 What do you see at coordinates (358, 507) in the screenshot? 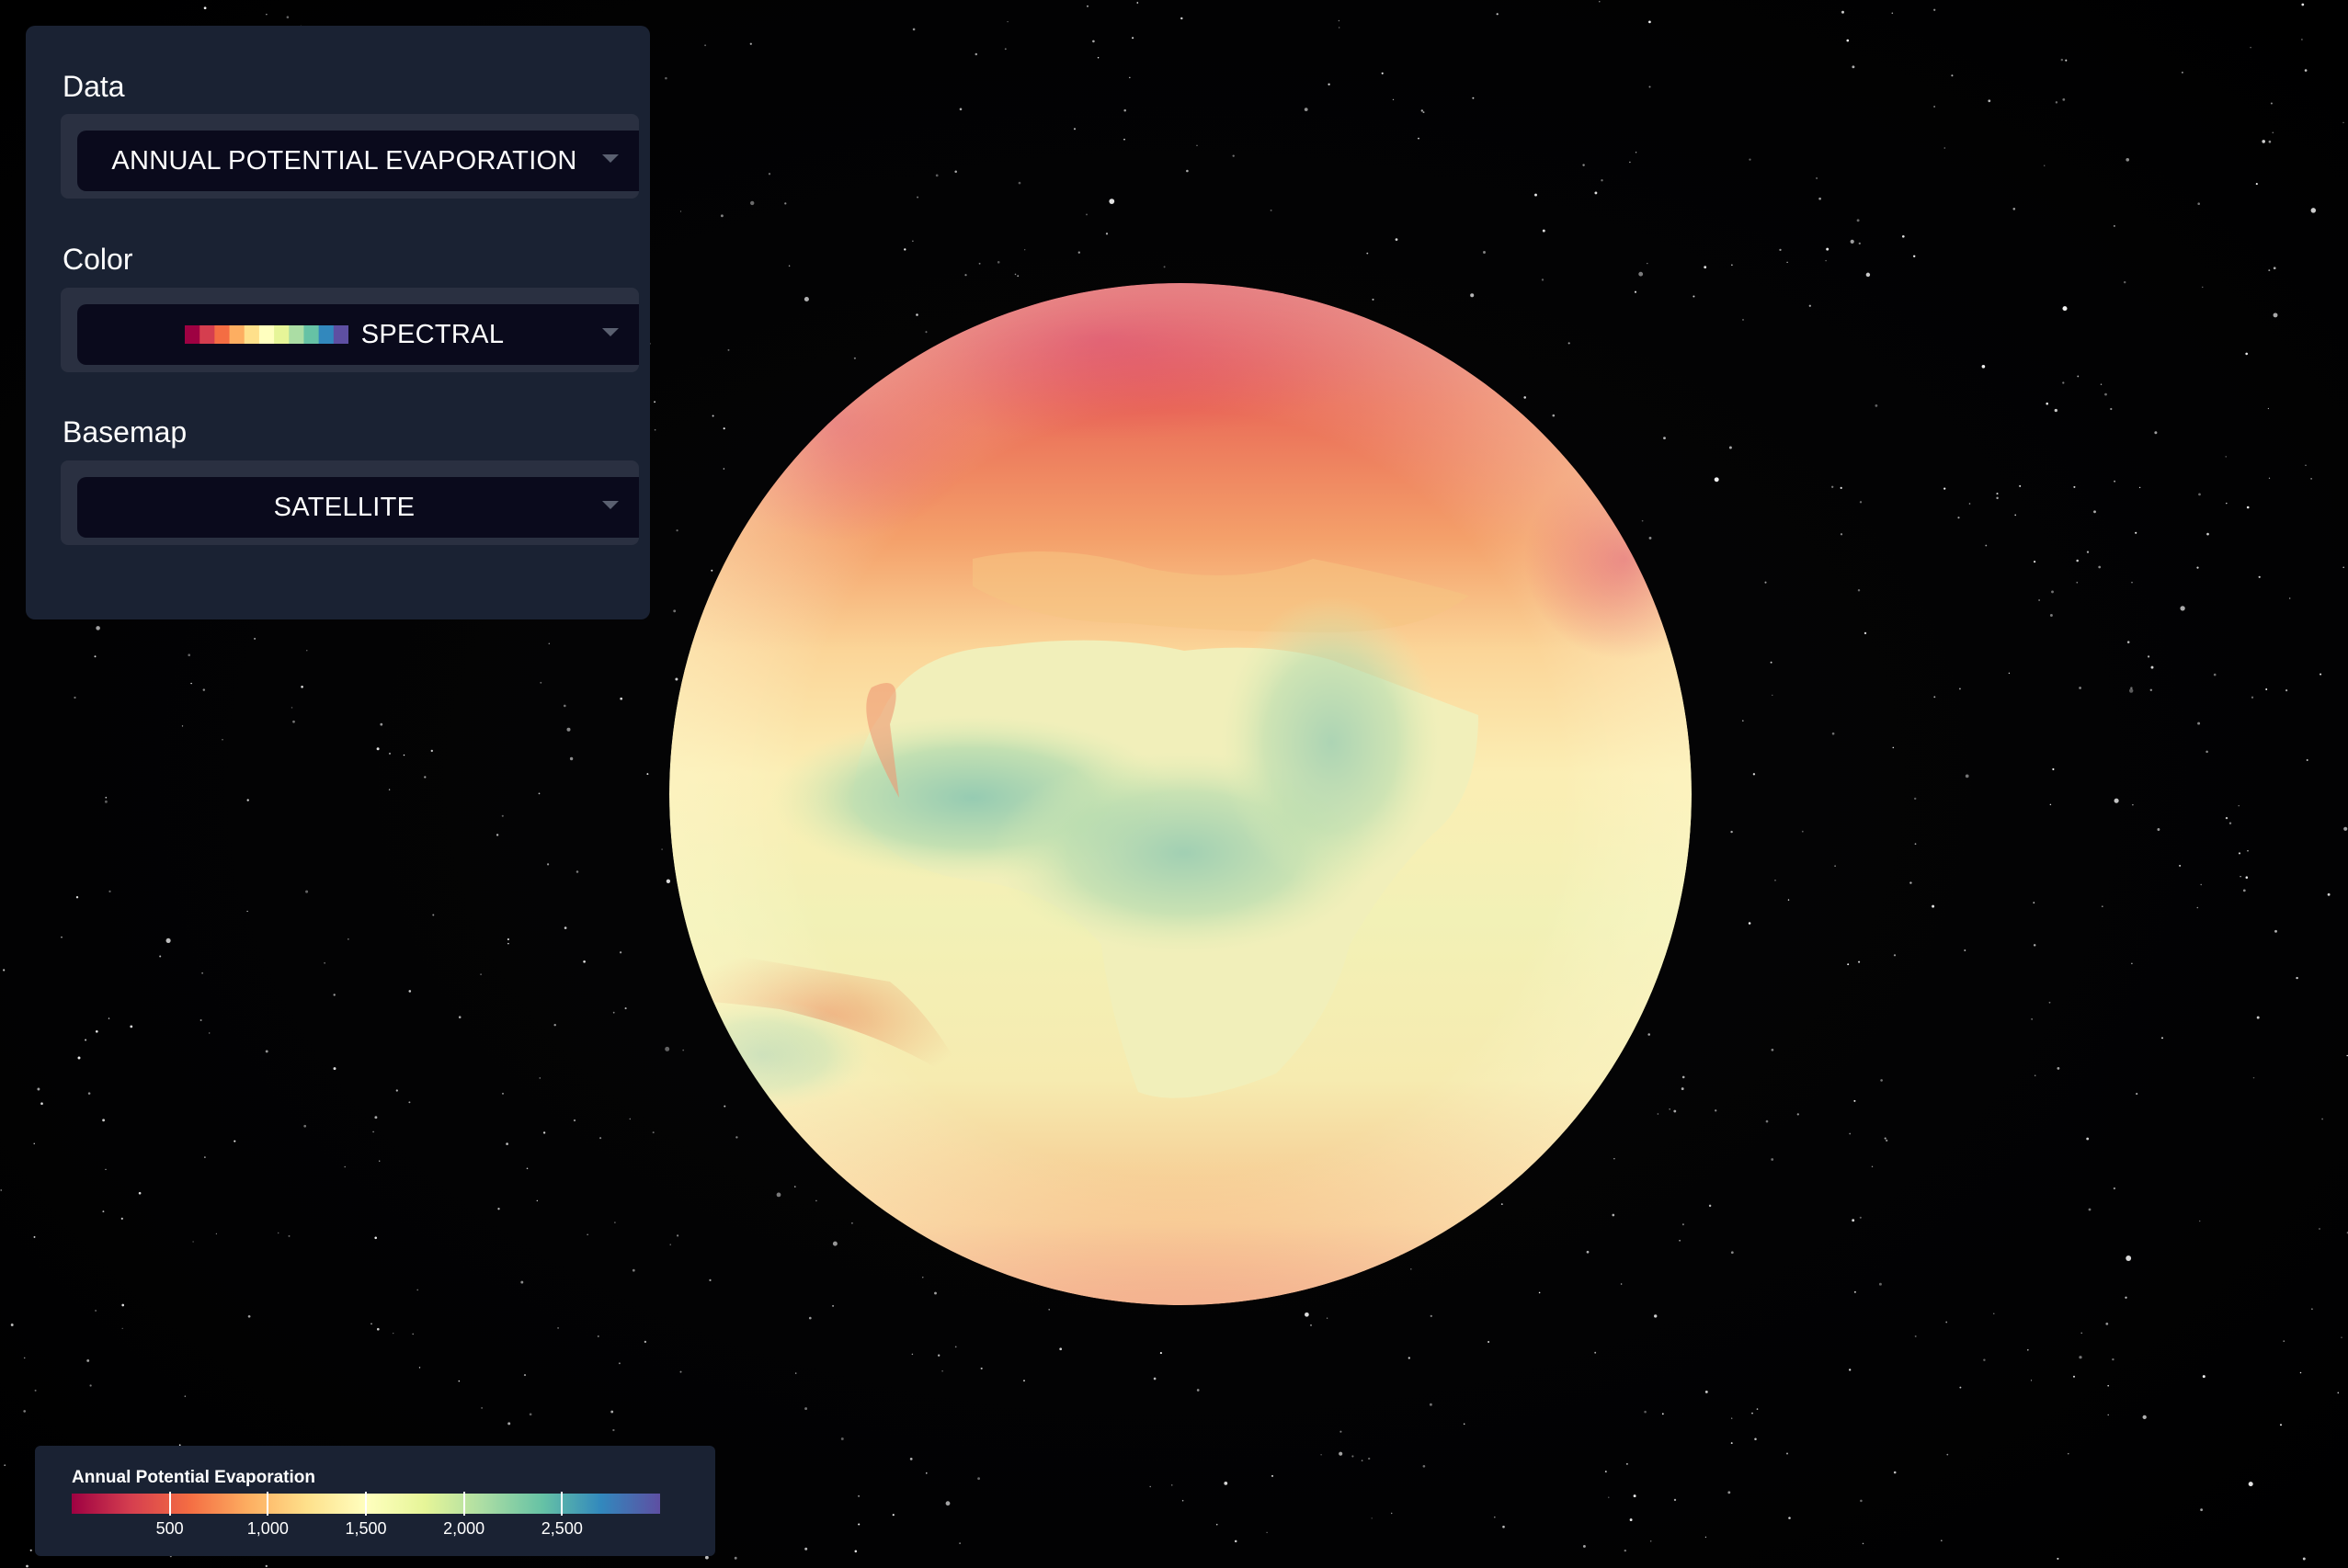
I see `basemap-select-button: SATELLITE` at bounding box center [358, 507].